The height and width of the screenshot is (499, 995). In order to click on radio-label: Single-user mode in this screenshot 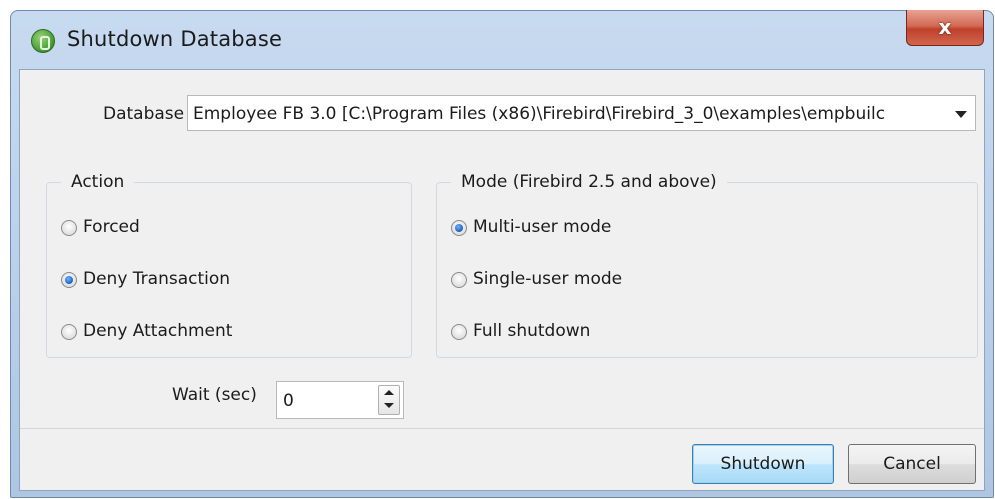, I will do `click(548, 279)`.